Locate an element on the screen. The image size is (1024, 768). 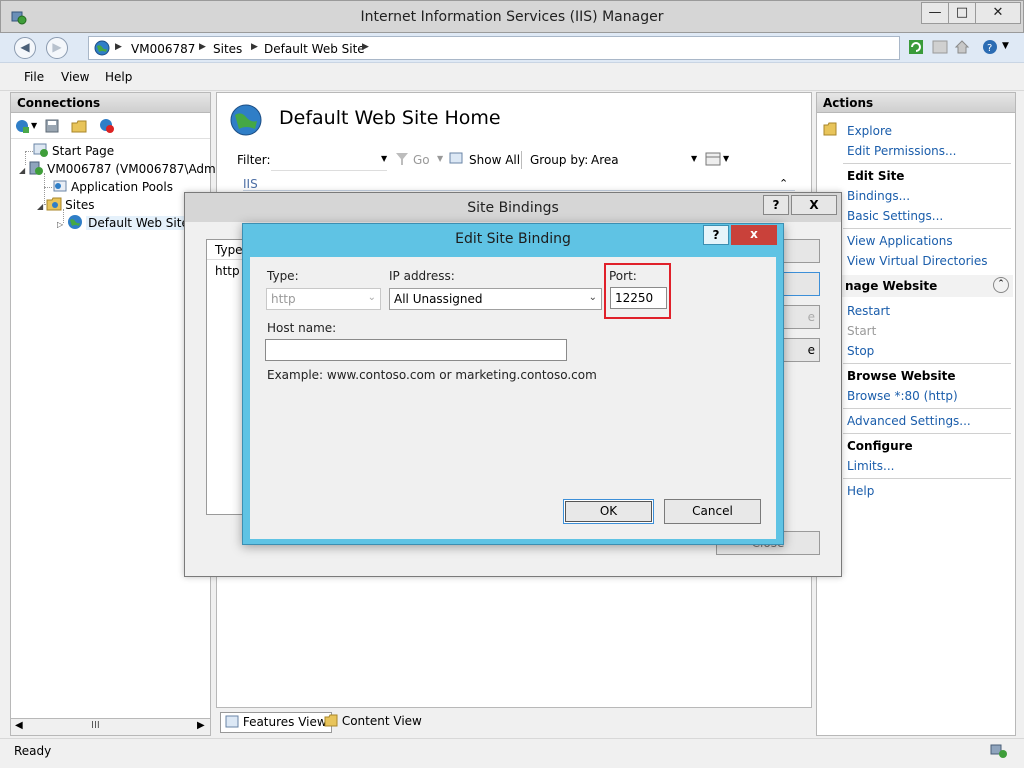
site-bindings-titlebar: Site Bindings ? X is located at coordinates (513, 207).